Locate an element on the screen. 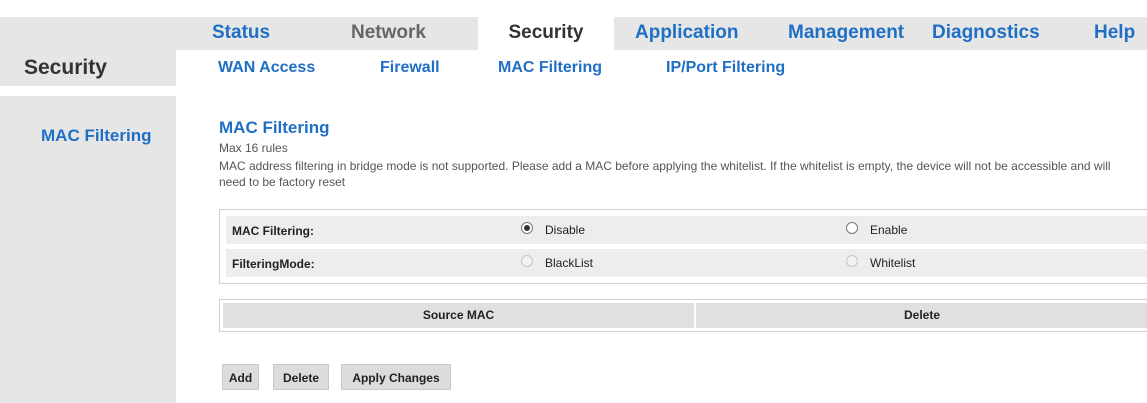 Image resolution: width=1147 pixels, height=403 pixels. filtering-mode-label: FilteringMode: is located at coordinates (273, 264).